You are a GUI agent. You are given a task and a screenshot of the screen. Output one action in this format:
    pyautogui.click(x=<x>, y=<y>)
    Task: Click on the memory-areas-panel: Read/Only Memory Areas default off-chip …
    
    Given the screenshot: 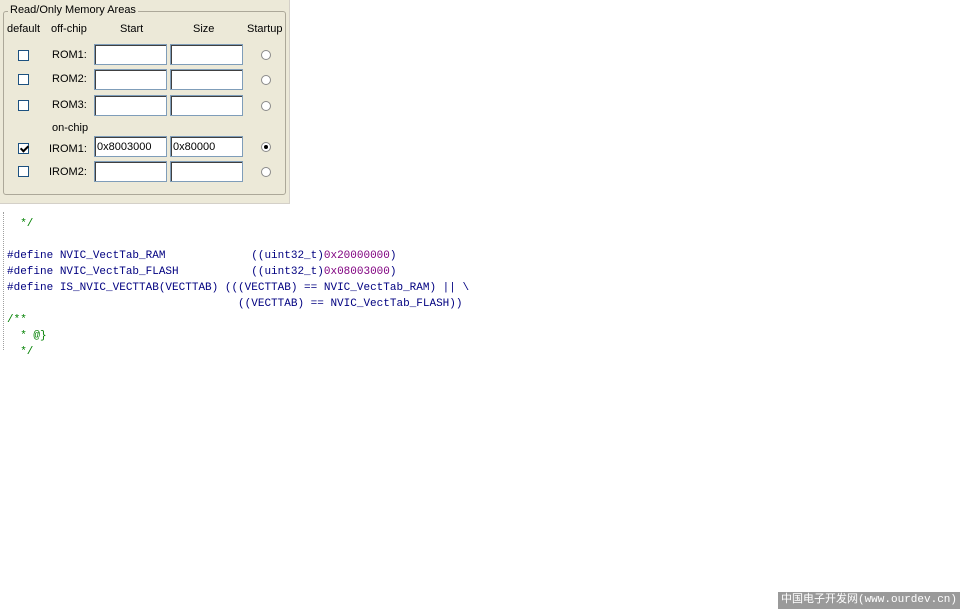 What is the action you would take?
    pyautogui.click(x=145, y=102)
    